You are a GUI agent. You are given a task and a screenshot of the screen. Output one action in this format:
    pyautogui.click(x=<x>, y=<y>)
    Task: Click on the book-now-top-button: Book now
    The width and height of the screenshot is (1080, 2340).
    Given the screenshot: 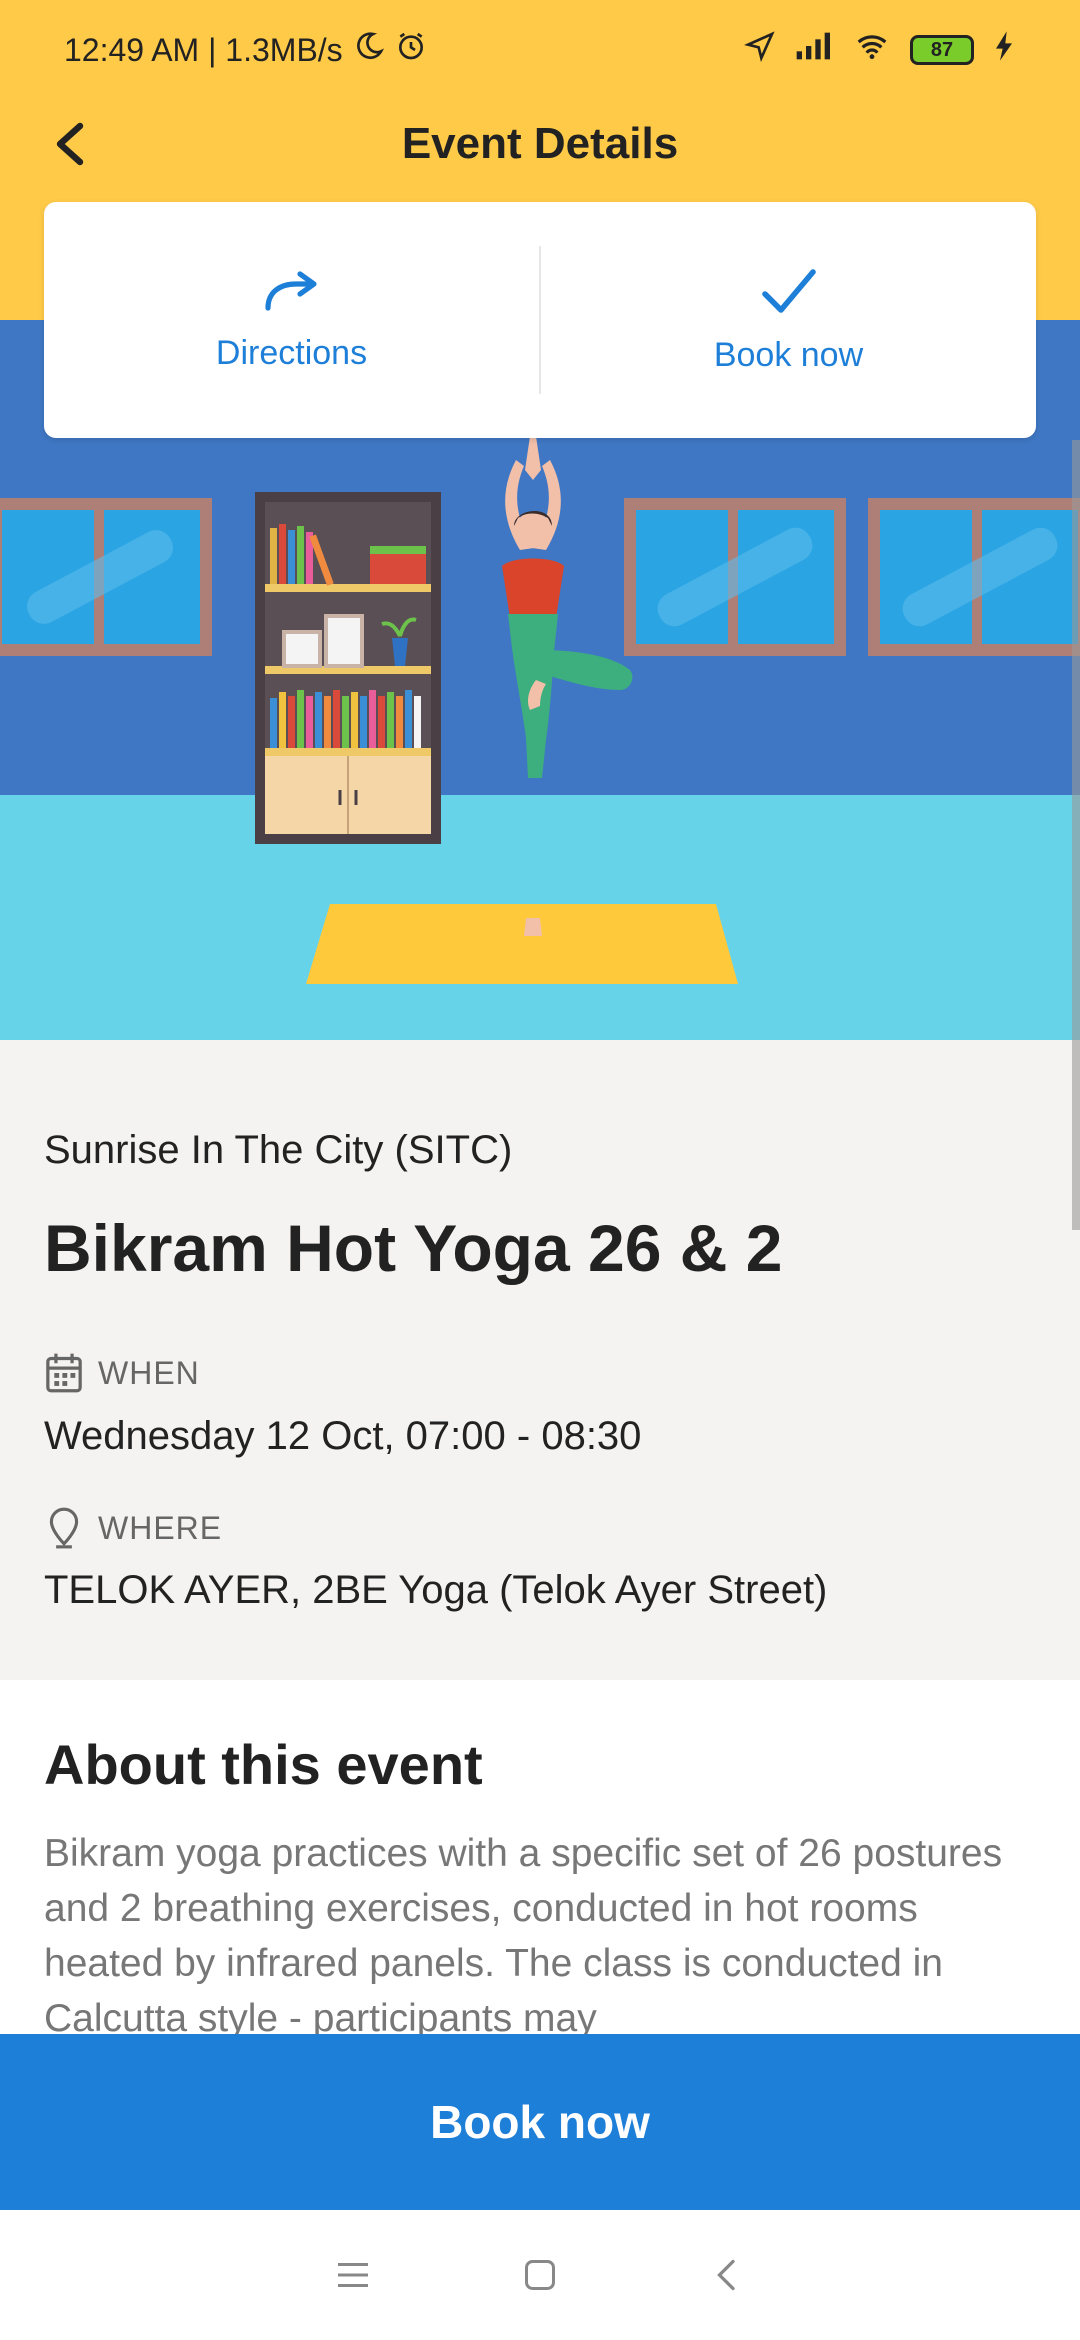 What is the action you would take?
    pyautogui.click(x=788, y=320)
    